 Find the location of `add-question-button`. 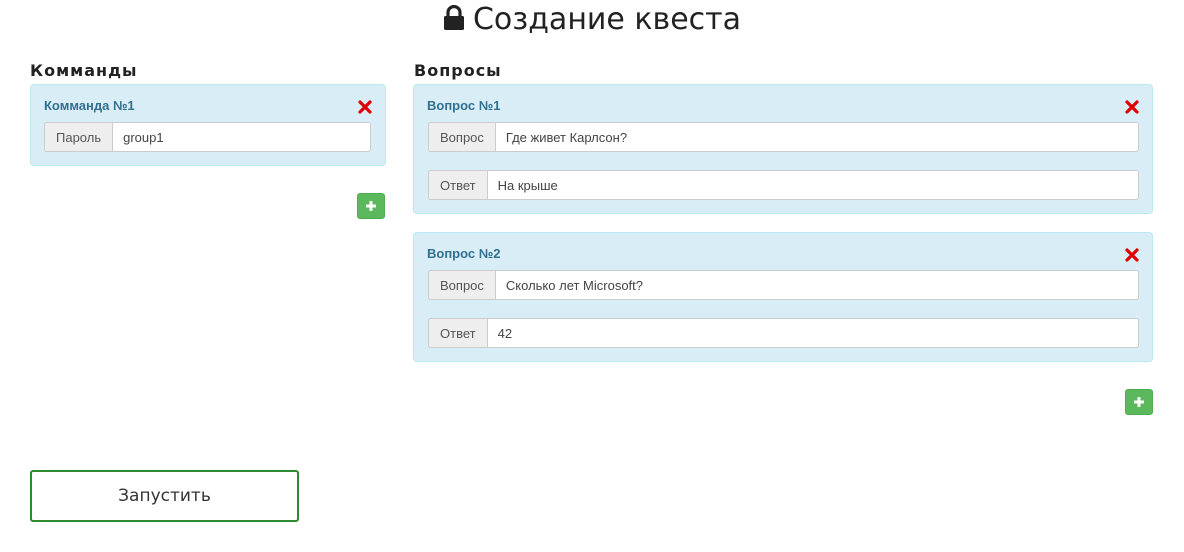

add-question-button is located at coordinates (1139, 402).